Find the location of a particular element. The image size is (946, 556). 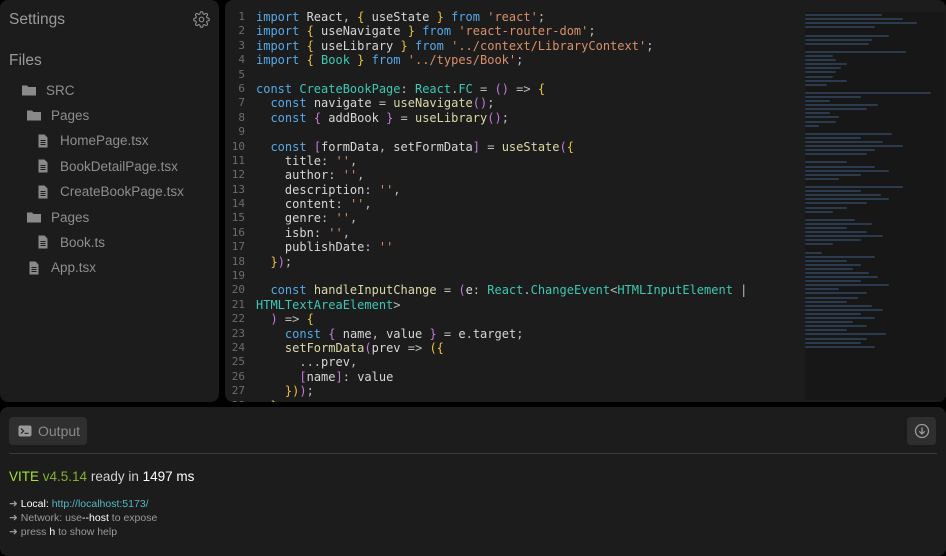

editor-minimap is located at coordinates (875, 206).